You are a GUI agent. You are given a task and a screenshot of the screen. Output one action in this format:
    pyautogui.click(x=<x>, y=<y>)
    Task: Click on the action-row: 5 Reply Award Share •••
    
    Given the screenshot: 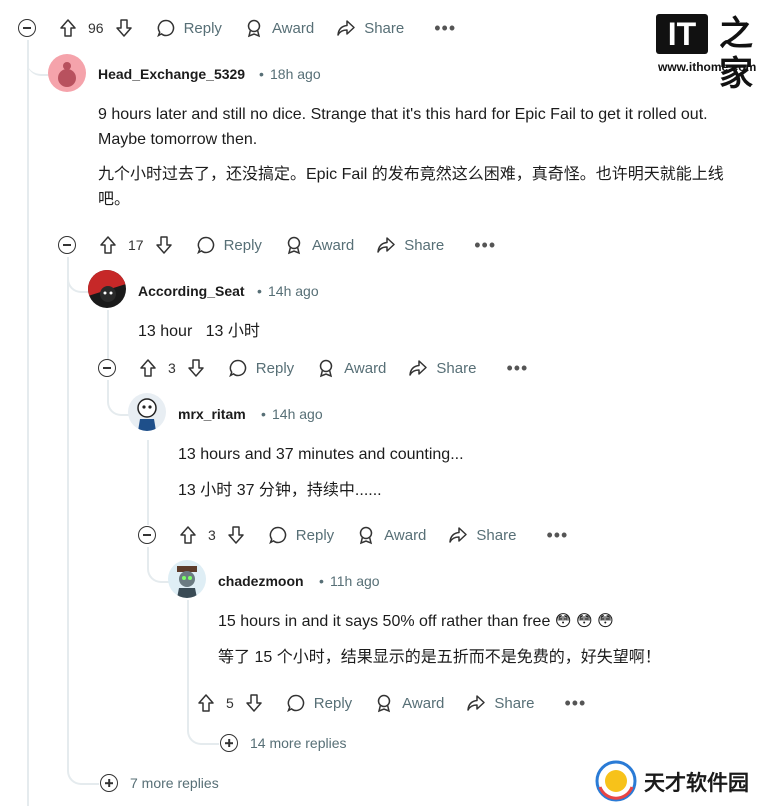 What is the action you would take?
    pyautogui.click(x=391, y=703)
    